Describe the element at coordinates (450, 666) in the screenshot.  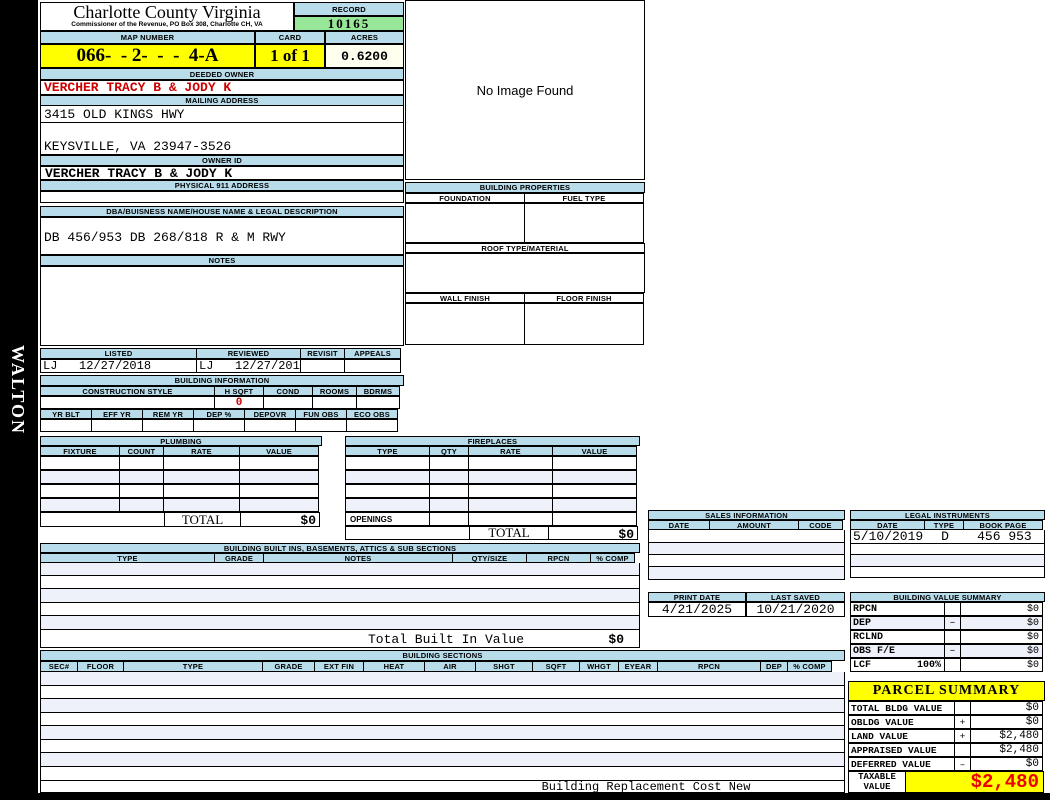
I see `col-air: AIR` at that location.